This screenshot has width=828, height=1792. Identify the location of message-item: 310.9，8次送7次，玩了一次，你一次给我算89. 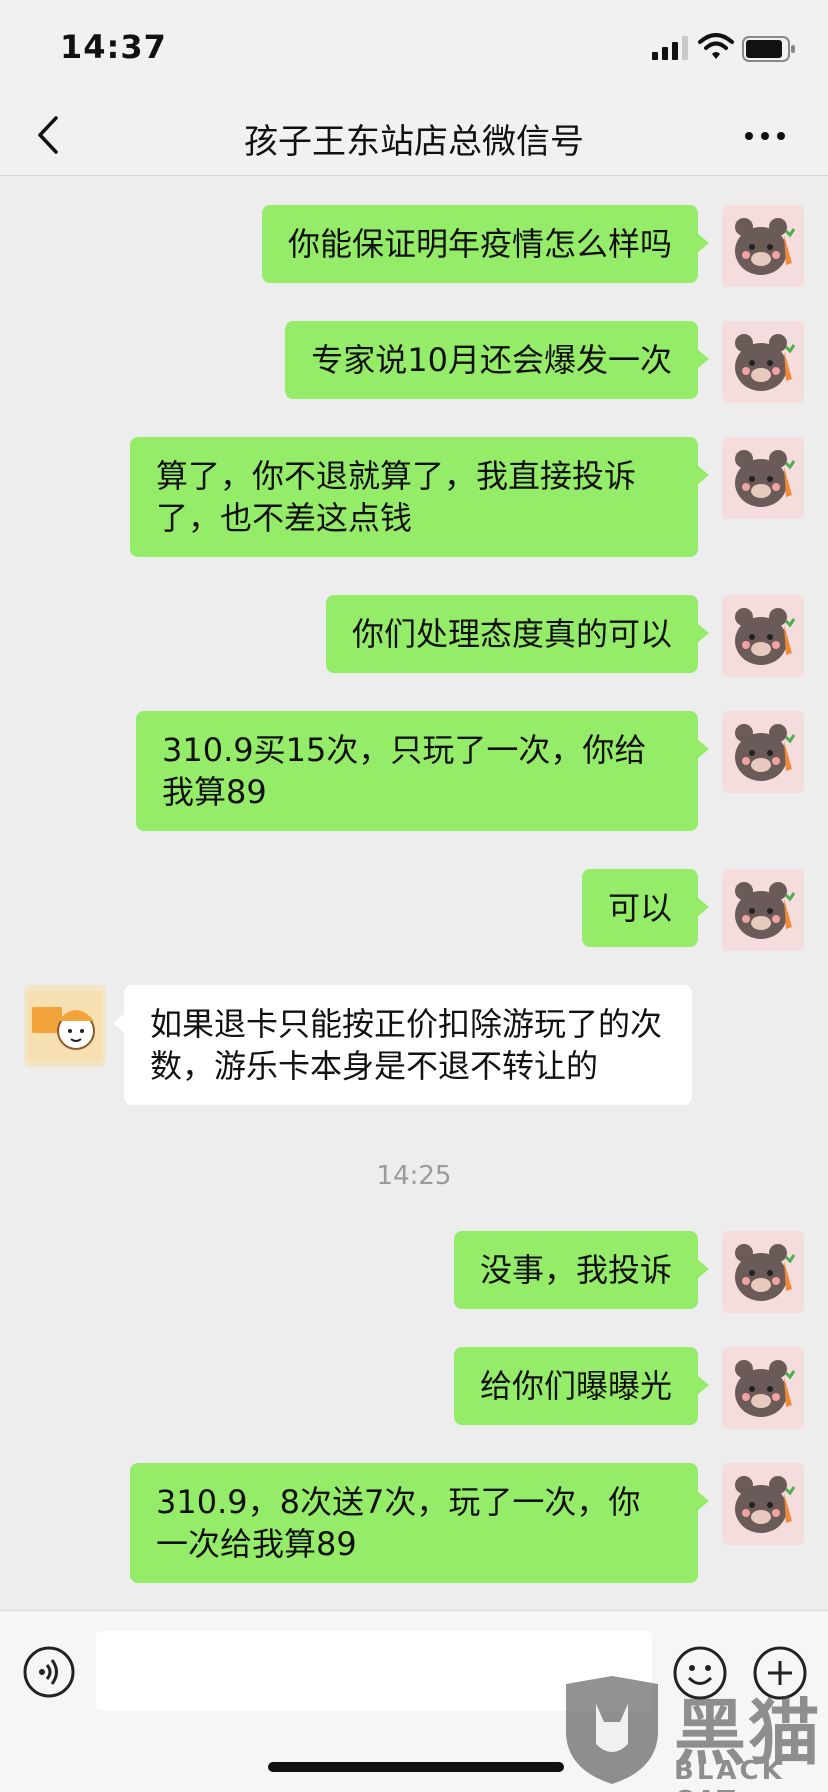
(414, 1526).